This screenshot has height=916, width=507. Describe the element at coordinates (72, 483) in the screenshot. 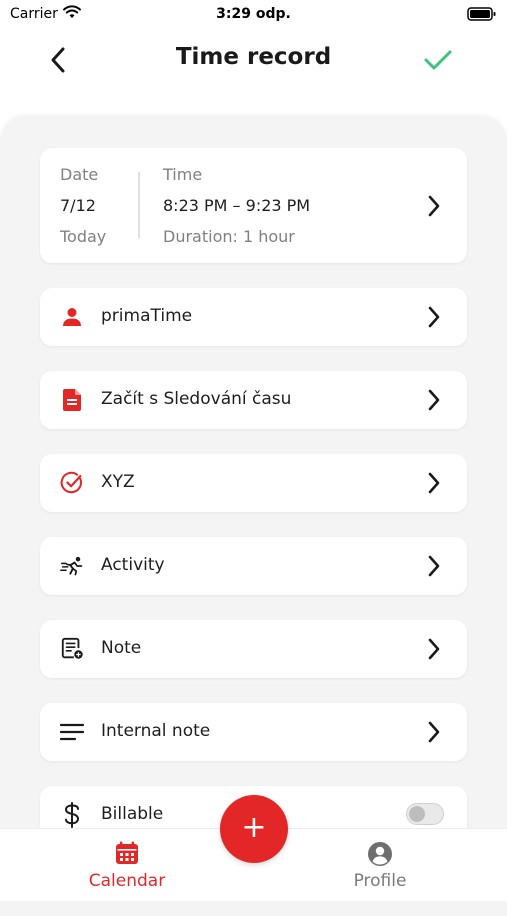

I see `check-circle-icon` at that location.